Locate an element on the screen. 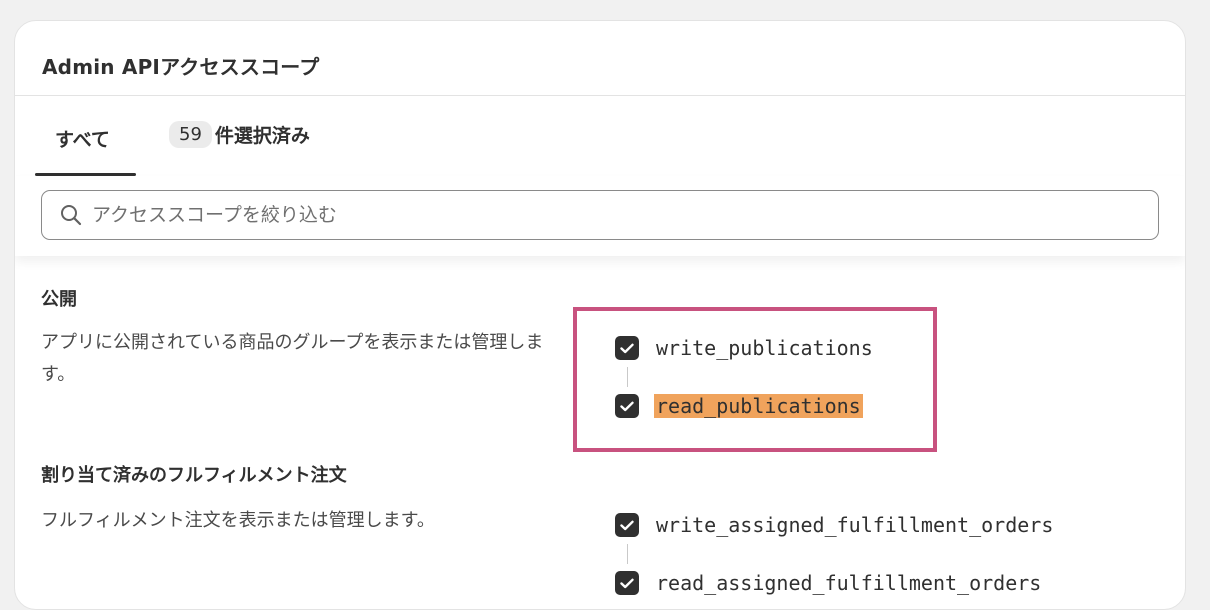 This screenshot has width=1210, height=610. tab-selected: 59 件選択済み is located at coordinates (239, 134).